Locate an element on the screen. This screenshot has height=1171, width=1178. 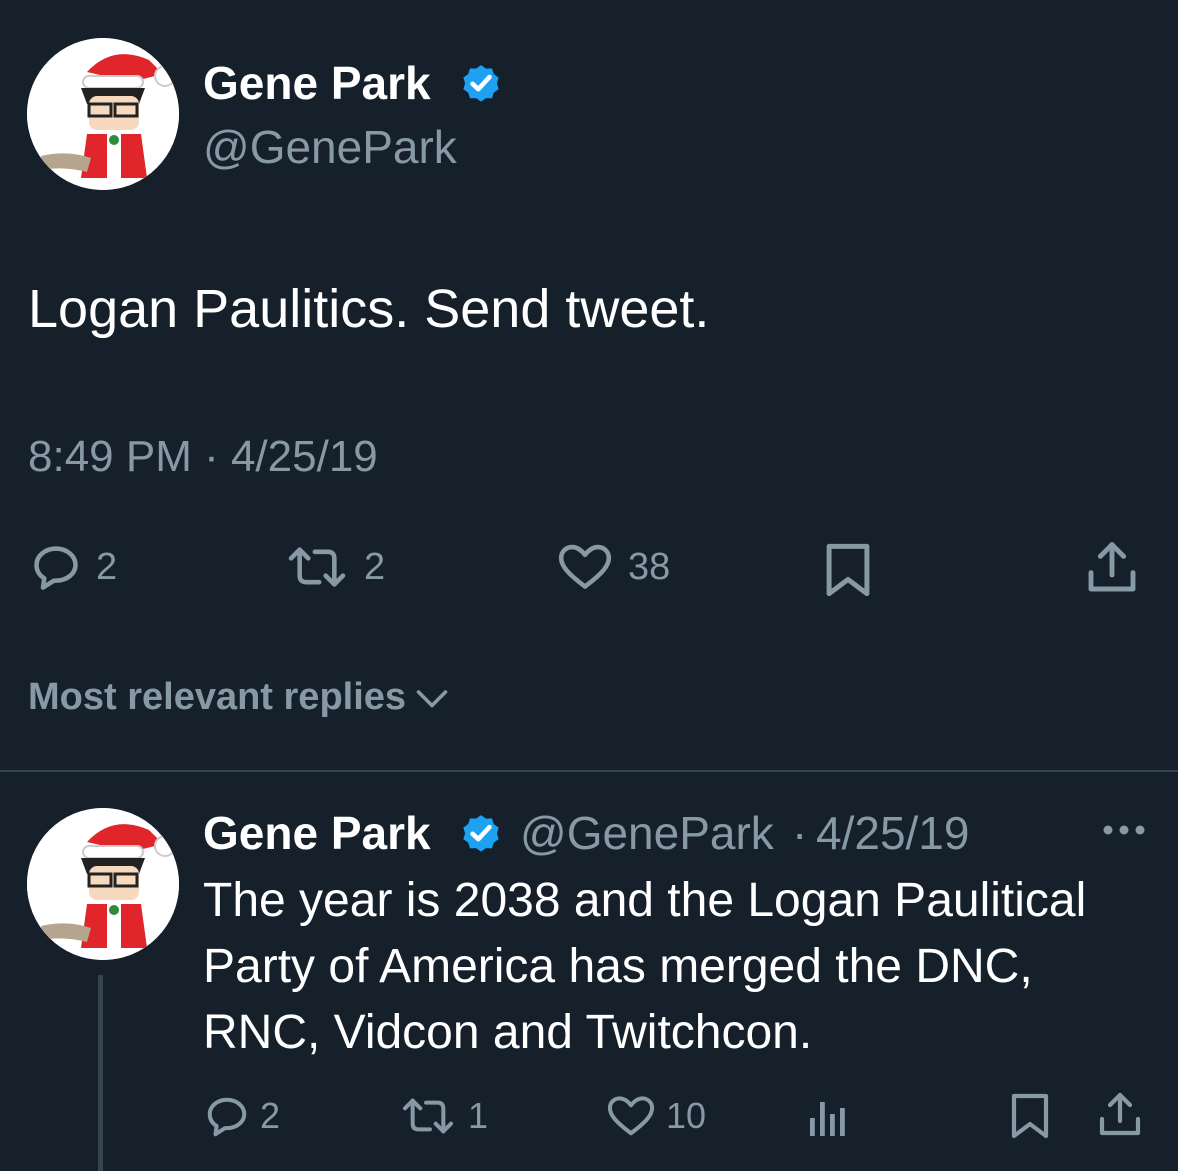
bookmark-button is located at coordinates (848, 570).